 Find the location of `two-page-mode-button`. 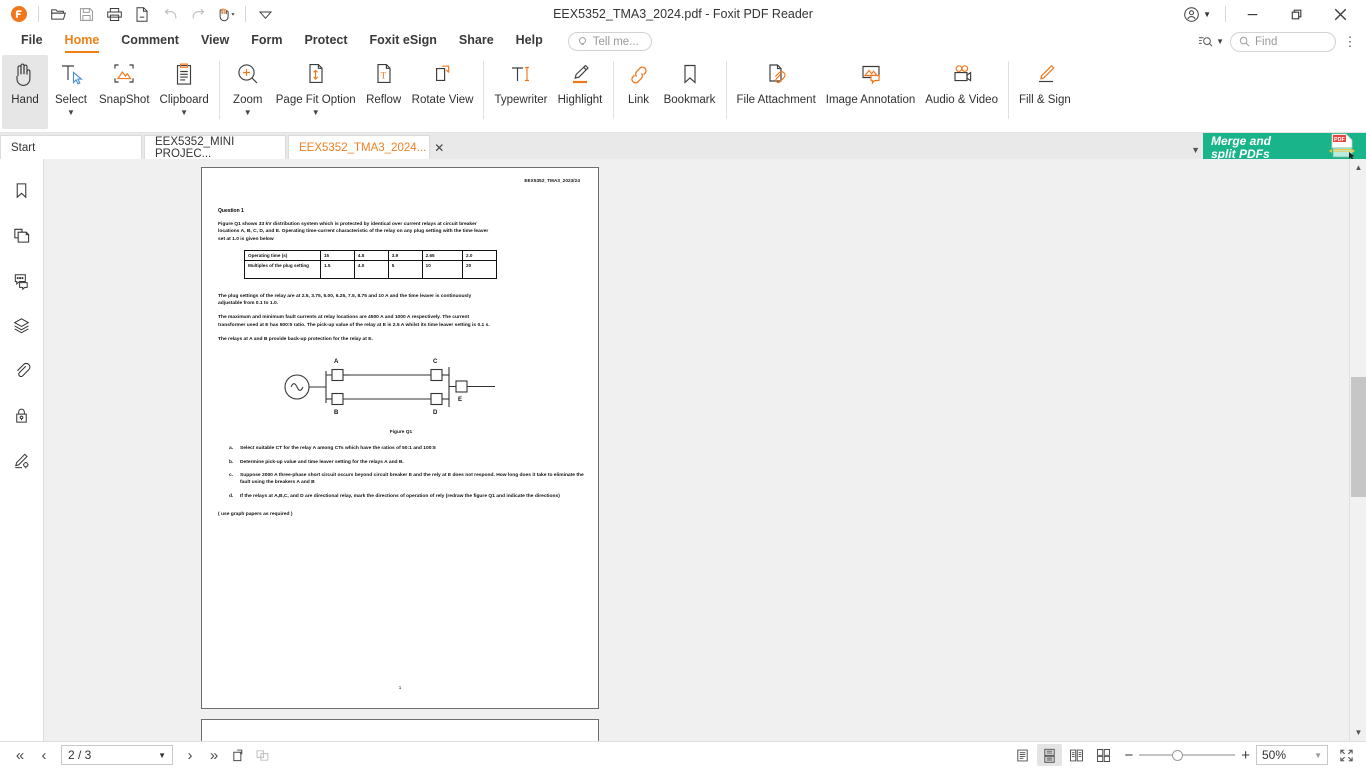

two-page-mode-button is located at coordinates (1076, 755).